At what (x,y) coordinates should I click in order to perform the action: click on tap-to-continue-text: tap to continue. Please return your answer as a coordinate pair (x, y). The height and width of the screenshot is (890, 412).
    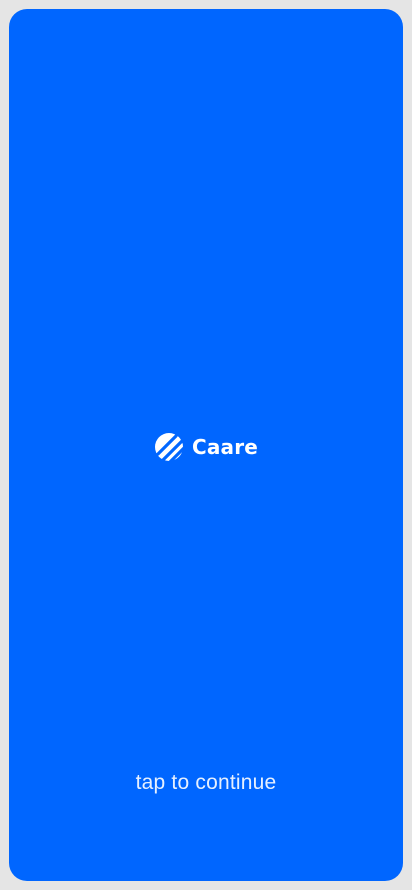
    Looking at the image, I should click on (206, 783).